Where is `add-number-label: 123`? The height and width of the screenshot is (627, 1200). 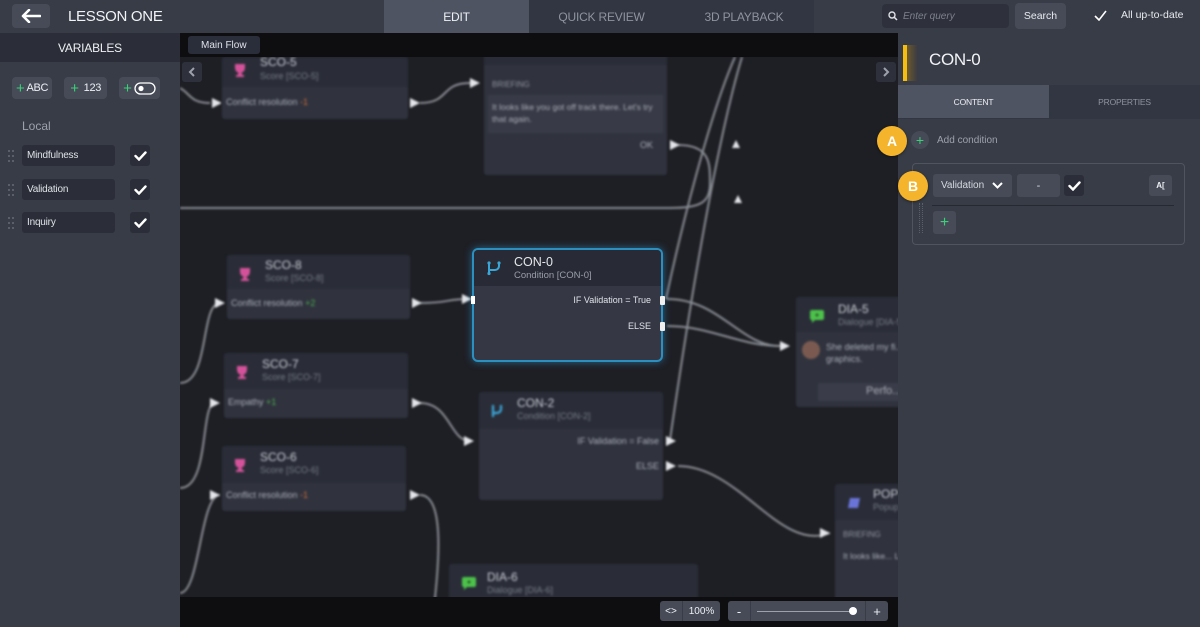 add-number-label: 123 is located at coordinates (92, 88).